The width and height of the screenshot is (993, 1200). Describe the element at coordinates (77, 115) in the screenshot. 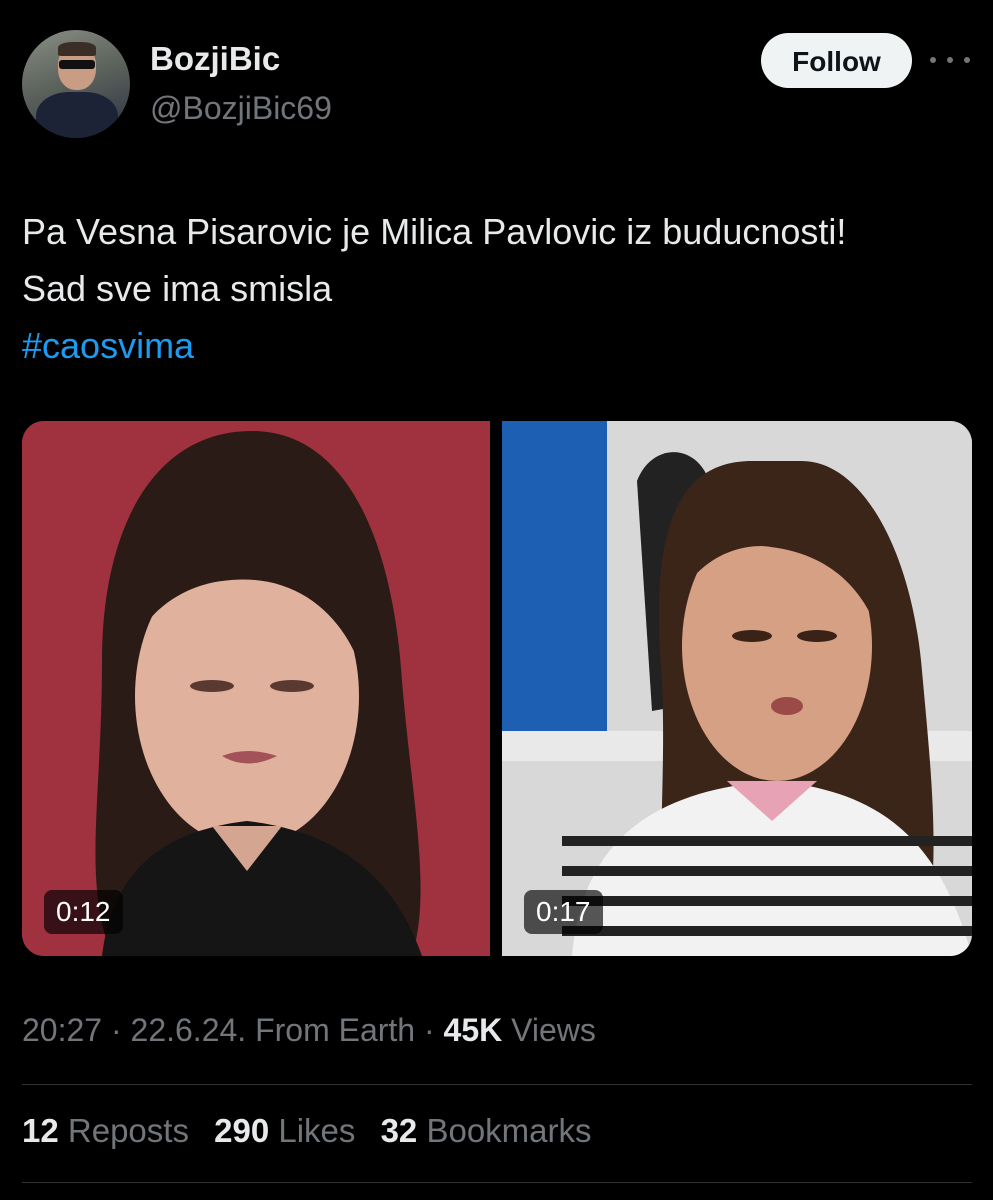

I see `avatar-body-shape` at that location.